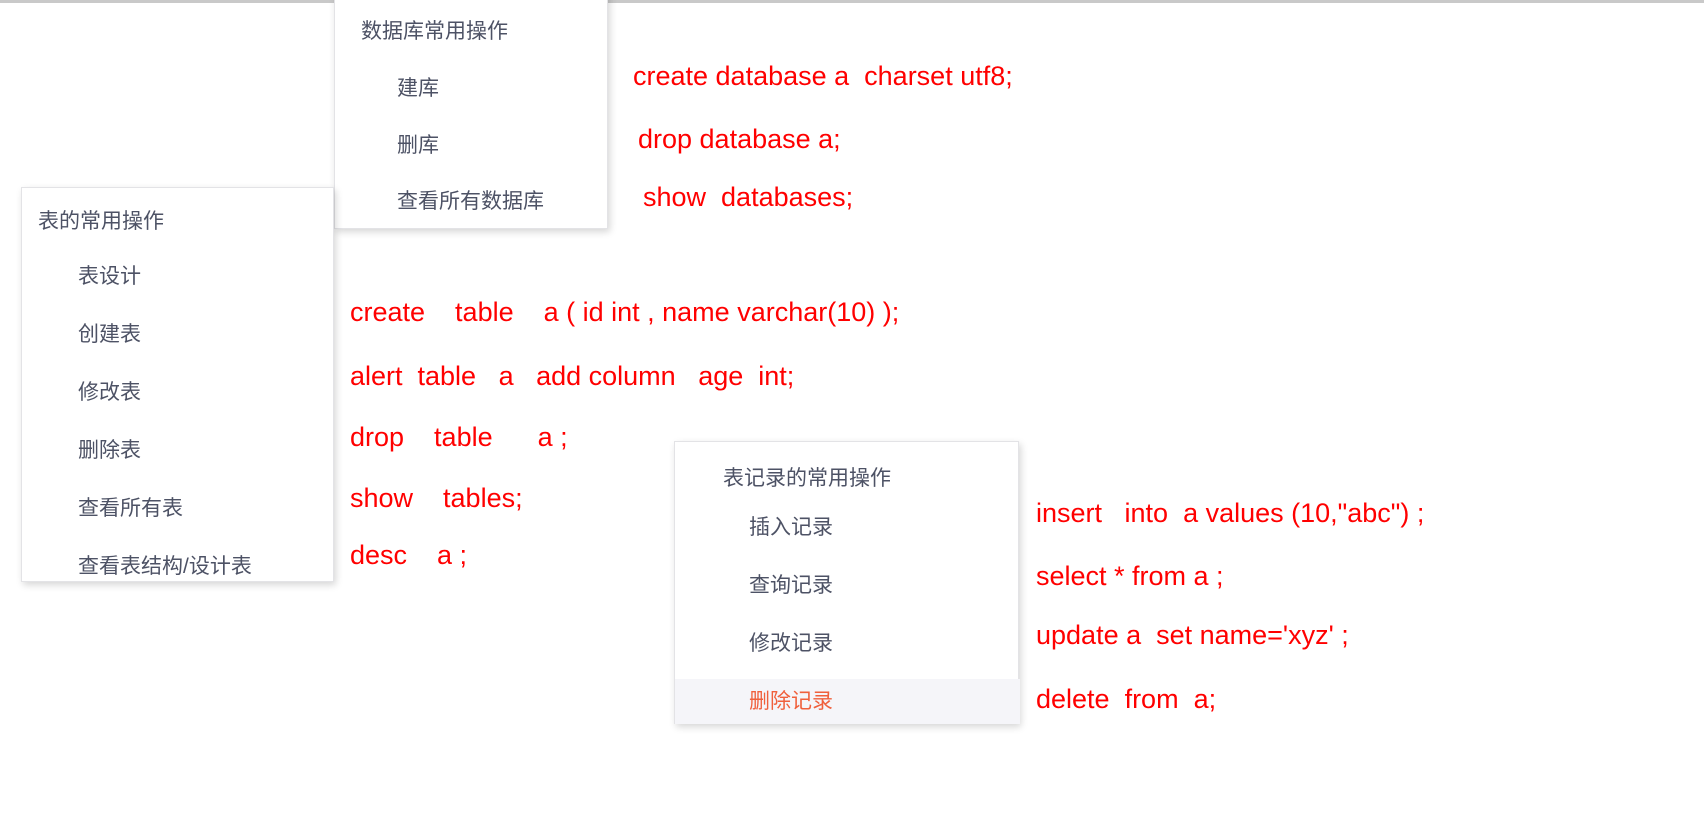 The height and width of the screenshot is (825, 1704). I want to click on database-panel-title: 数据库常用操作, so click(434, 31).